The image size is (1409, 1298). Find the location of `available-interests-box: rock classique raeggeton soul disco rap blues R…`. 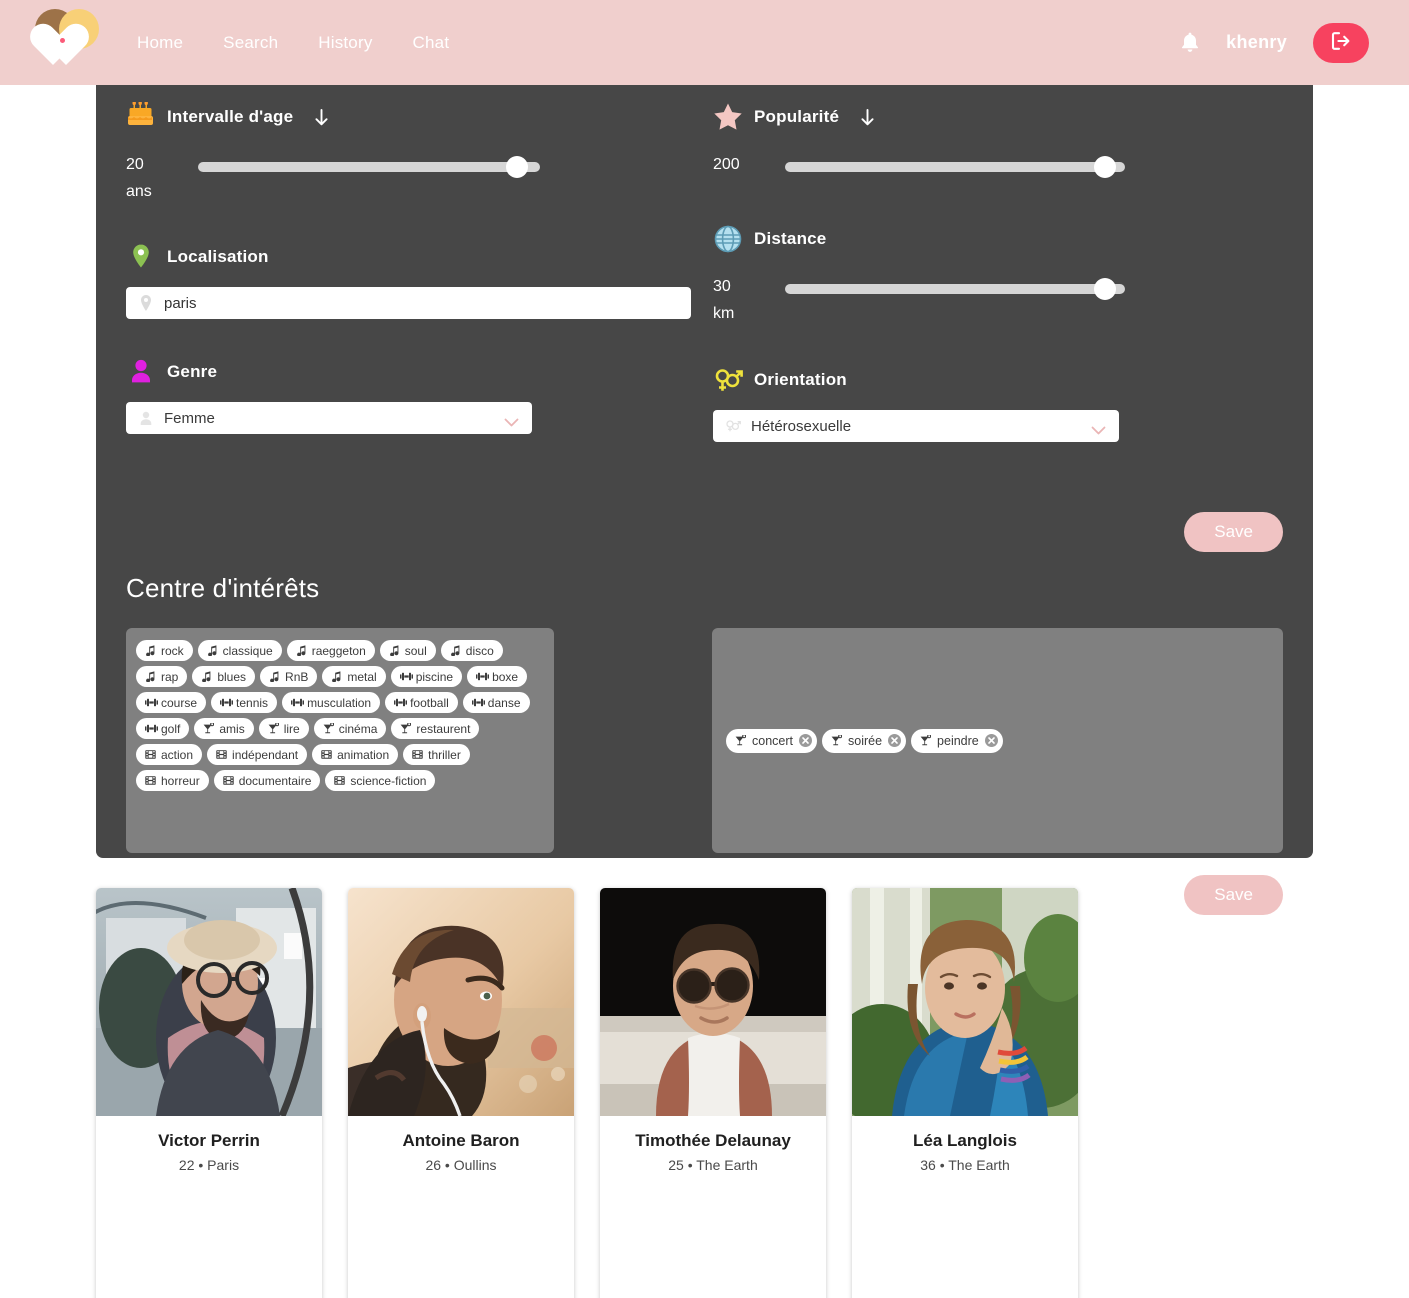

available-interests-box: rock classique raeggeton soul disco rap blues R… is located at coordinates (340, 740).